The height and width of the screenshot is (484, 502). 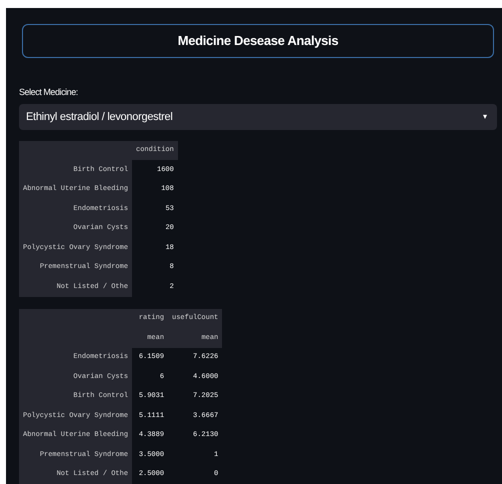 What do you see at coordinates (258, 41) in the screenshot?
I see `page-title: Medicine Desease Analysis` at bounding box center [258, 41].